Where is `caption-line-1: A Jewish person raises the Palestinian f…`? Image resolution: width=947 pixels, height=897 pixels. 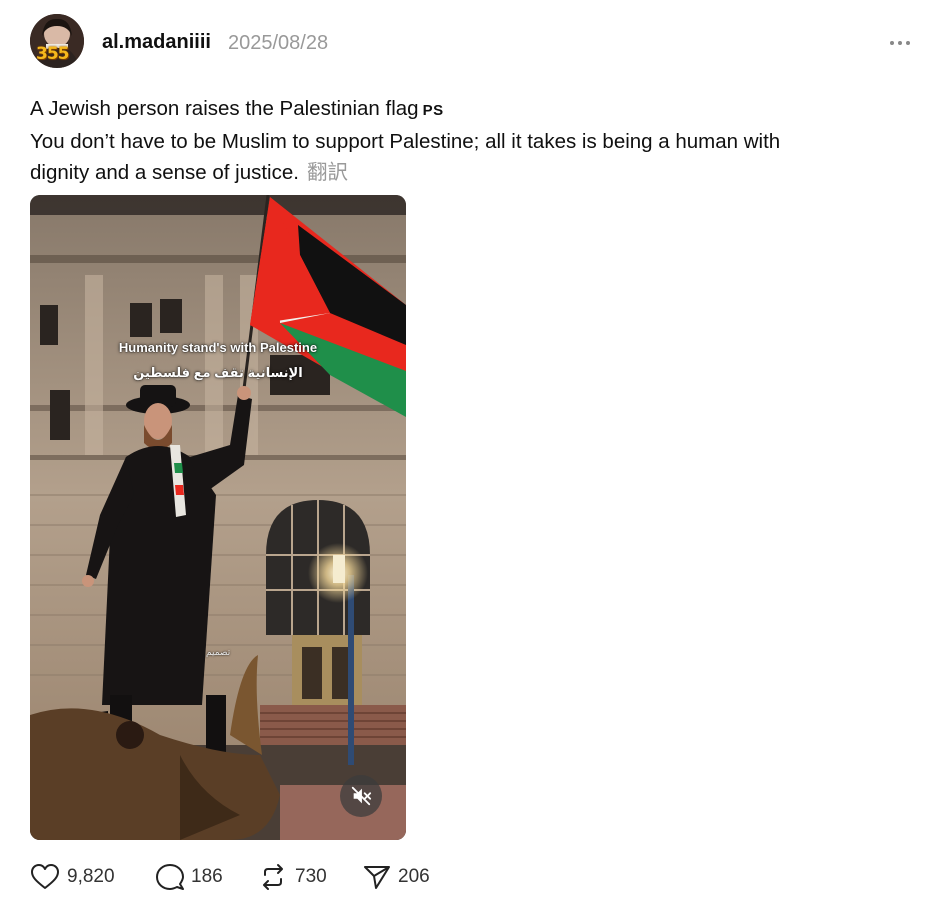
caption-line-1: A Jewish person raises the Palestinian f… is located at coordinates (237, 108).